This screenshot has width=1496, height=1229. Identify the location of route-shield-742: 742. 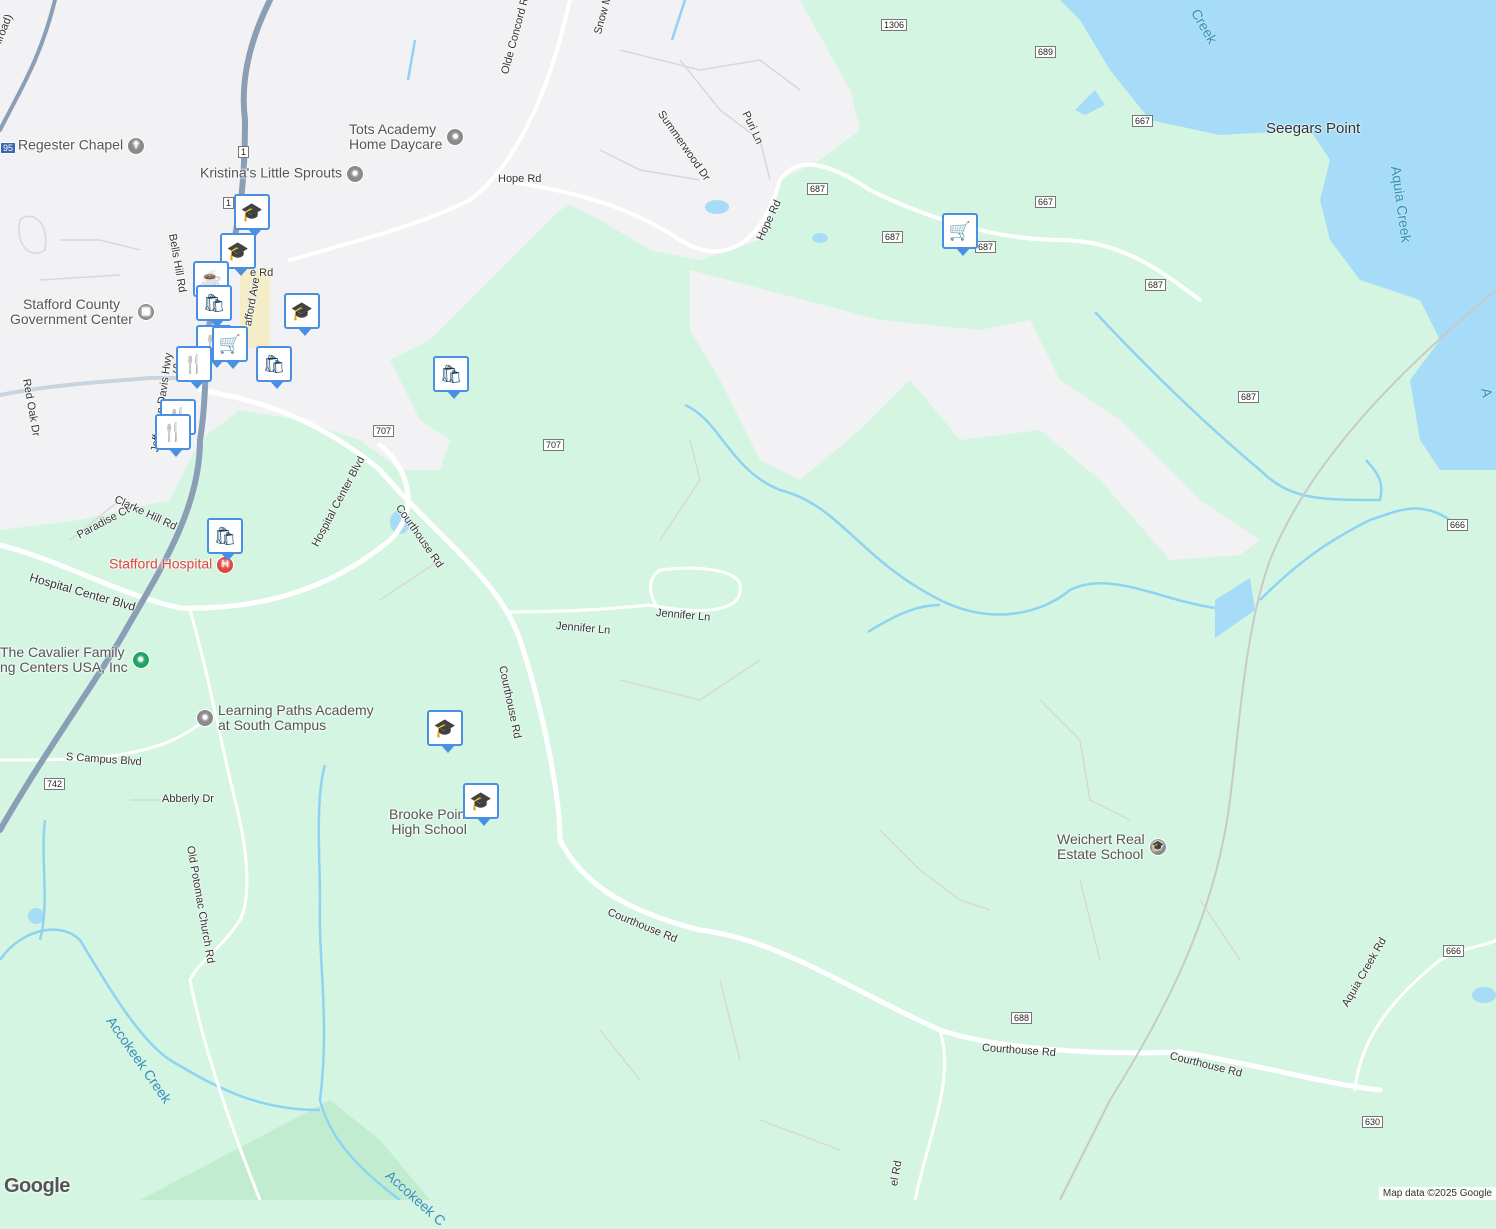
(55, 784).